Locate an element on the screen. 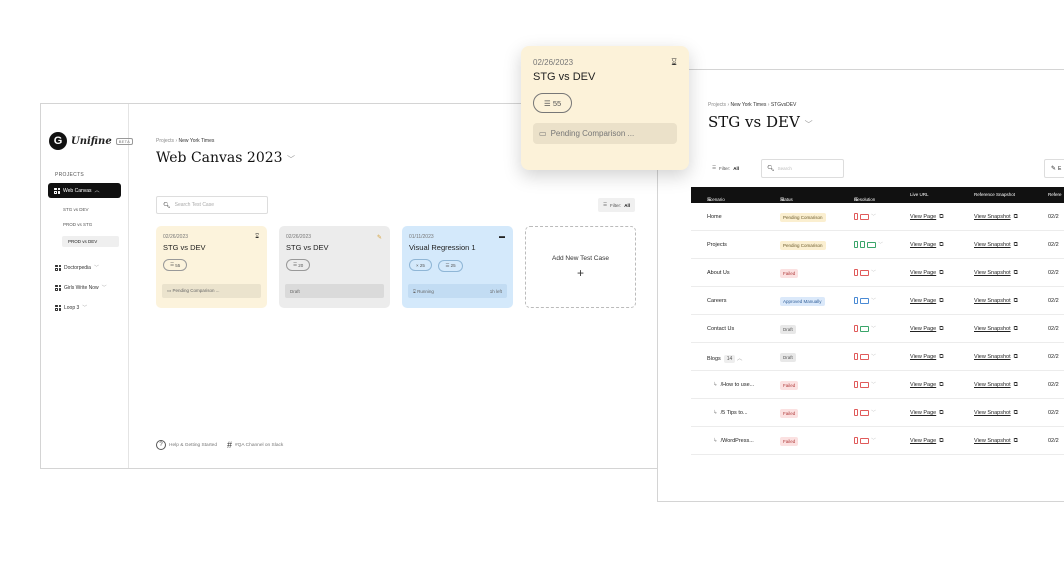 The image size is (1064, 573). column-header: Live URL is located at coordinates (919, 194).